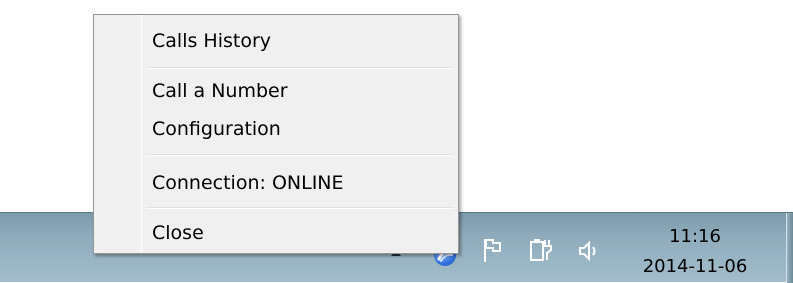 Image resolution: width=793 pixels, height=283 pixels. Describe the element at coordinates (300, 91) in the screenshot. I see `menu-item-call-a-number: Call a Number` at that location.